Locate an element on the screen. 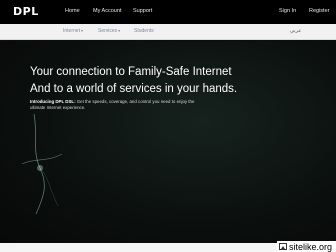 The image size is (336, 252). image-icon is located at coordinates (282, 246).